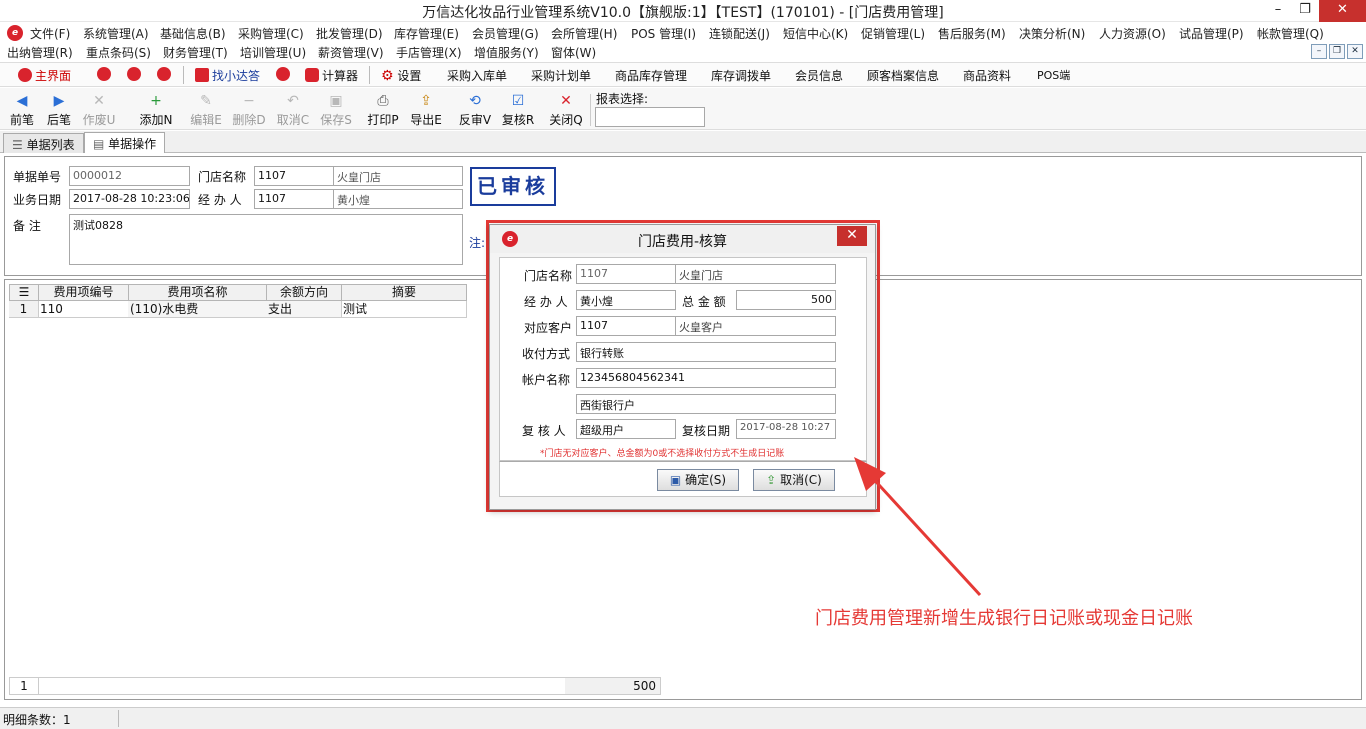 Image resolution: width=1366 pixels, height=729 pixels. I want to click on void-button: ✕ 作废U, so click(99, 110).